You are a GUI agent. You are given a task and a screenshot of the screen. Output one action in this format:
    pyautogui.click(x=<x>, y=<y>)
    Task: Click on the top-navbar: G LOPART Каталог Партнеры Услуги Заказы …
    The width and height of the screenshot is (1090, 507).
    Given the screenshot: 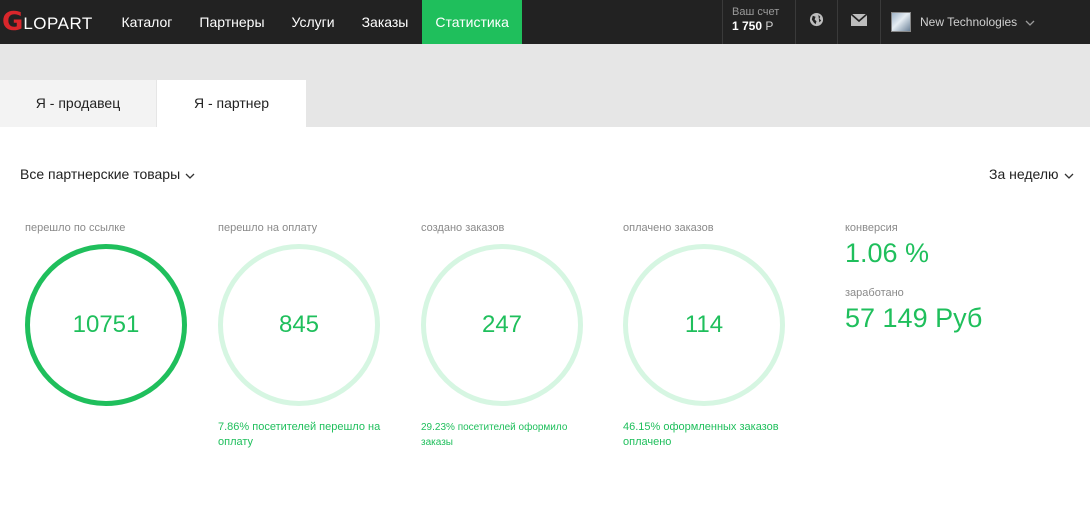 What is the action you would take?
    pyautogui.click(x=545, y=22)
    